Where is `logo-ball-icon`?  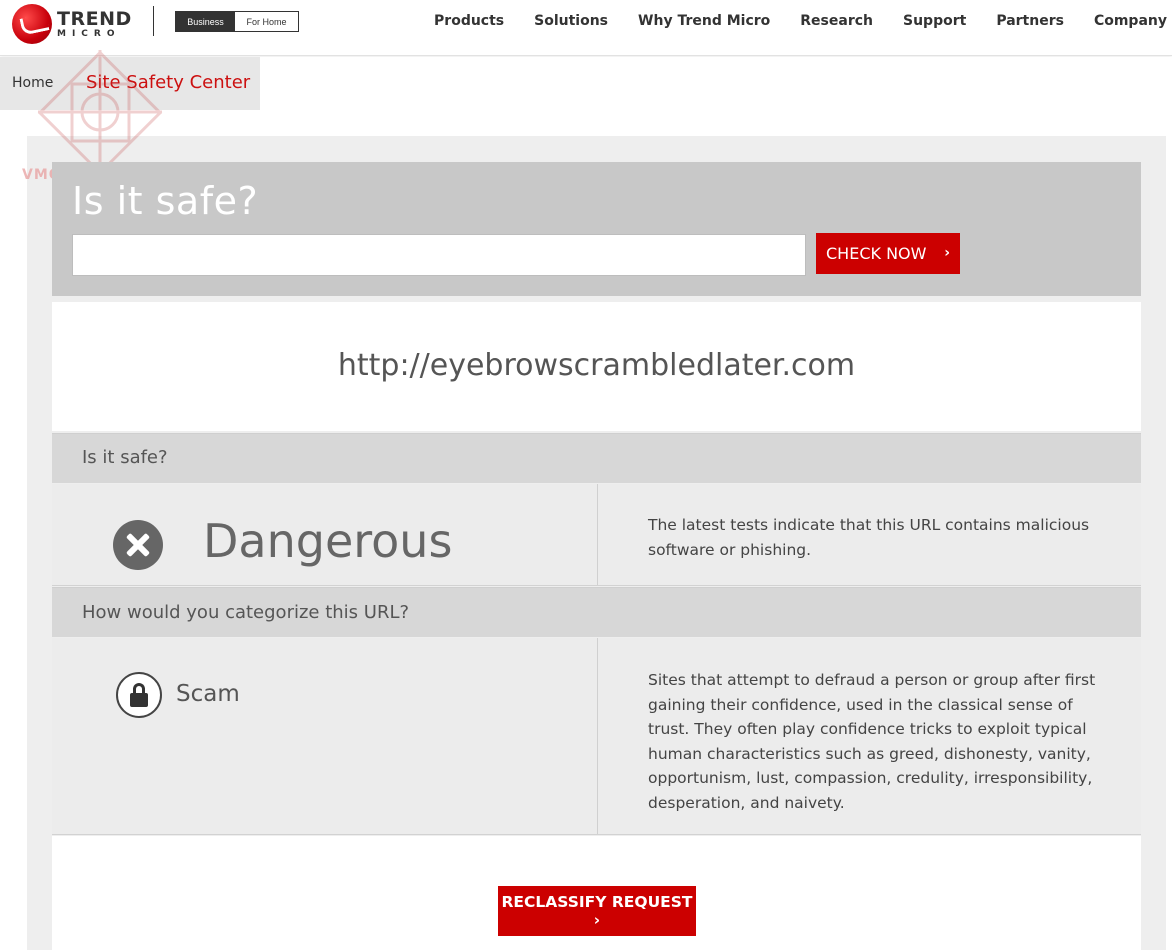 logo-ball-icon is located at coordinates (32, 24).